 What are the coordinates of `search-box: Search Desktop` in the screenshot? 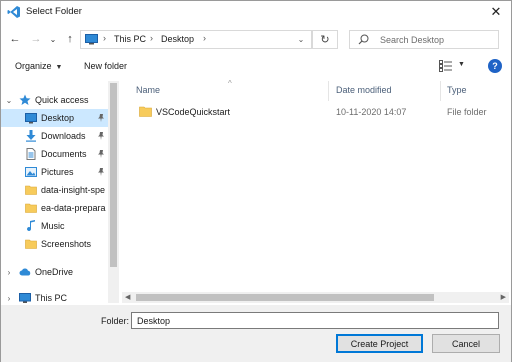 It's located at (424, 39).